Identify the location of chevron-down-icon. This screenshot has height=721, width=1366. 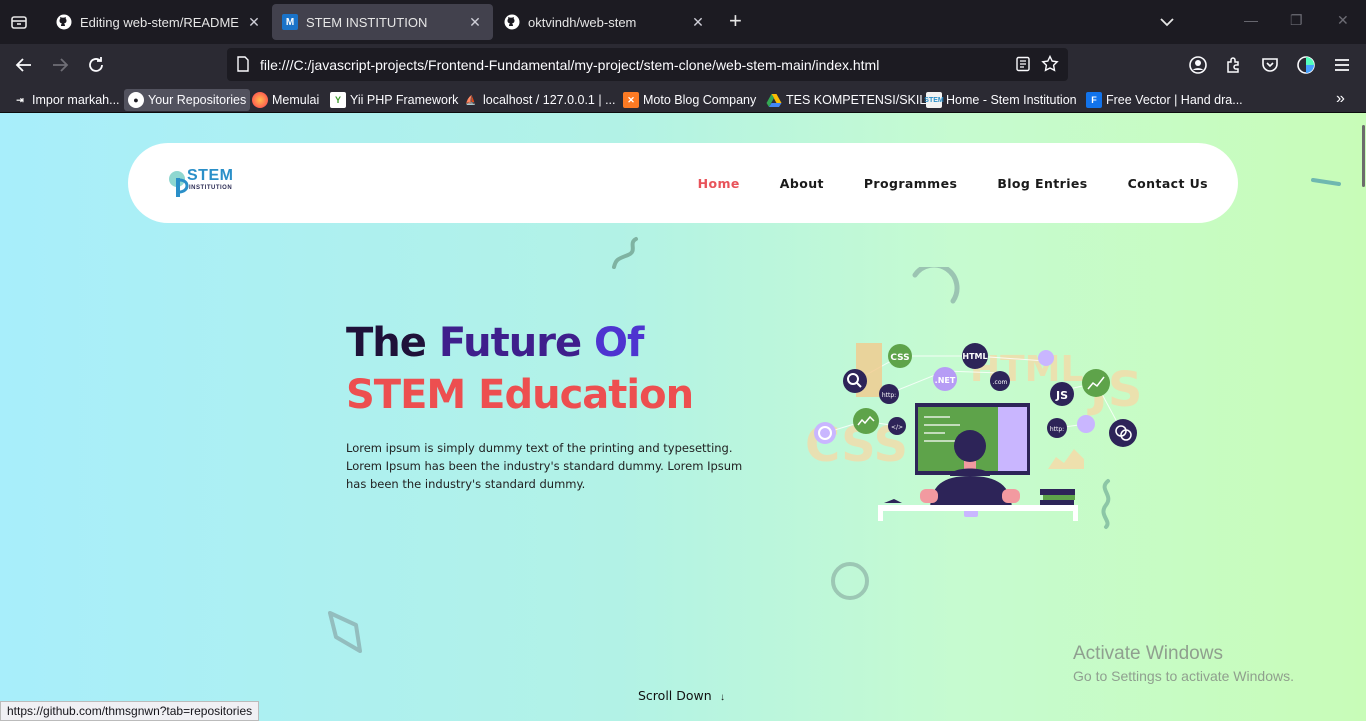
(1167, 22).